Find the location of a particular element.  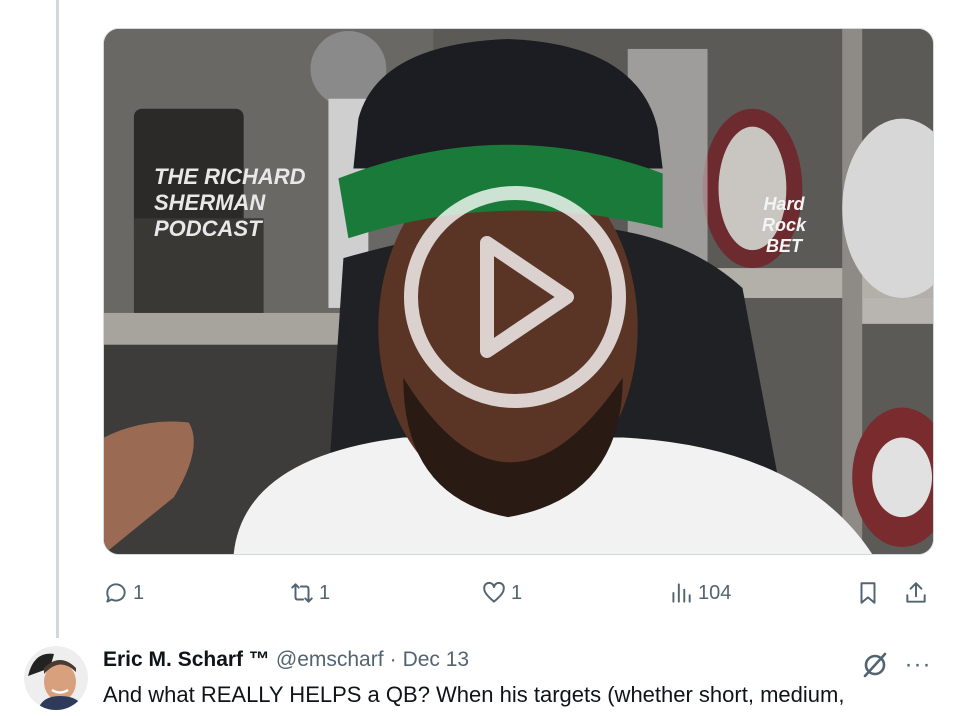

bookmark-button is located at coordinates (868, 593).